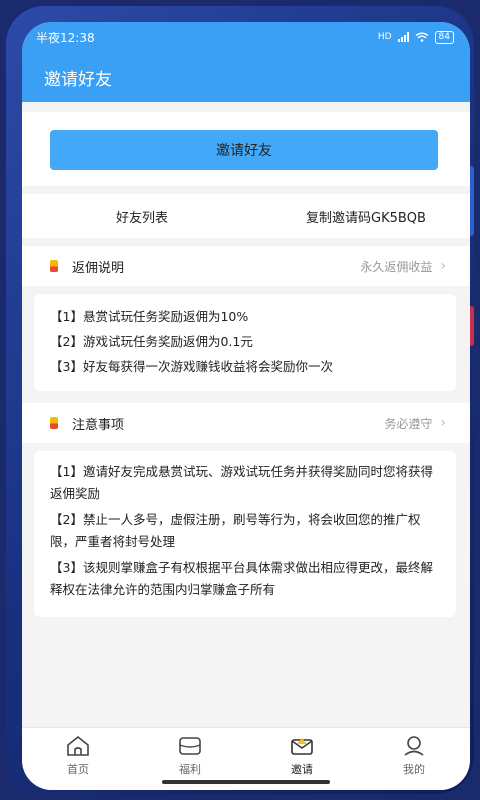  Describe the element at coordinates (396, 266) in the screenshot. I see `commission-right-label: 永久返佣收益` at that location.